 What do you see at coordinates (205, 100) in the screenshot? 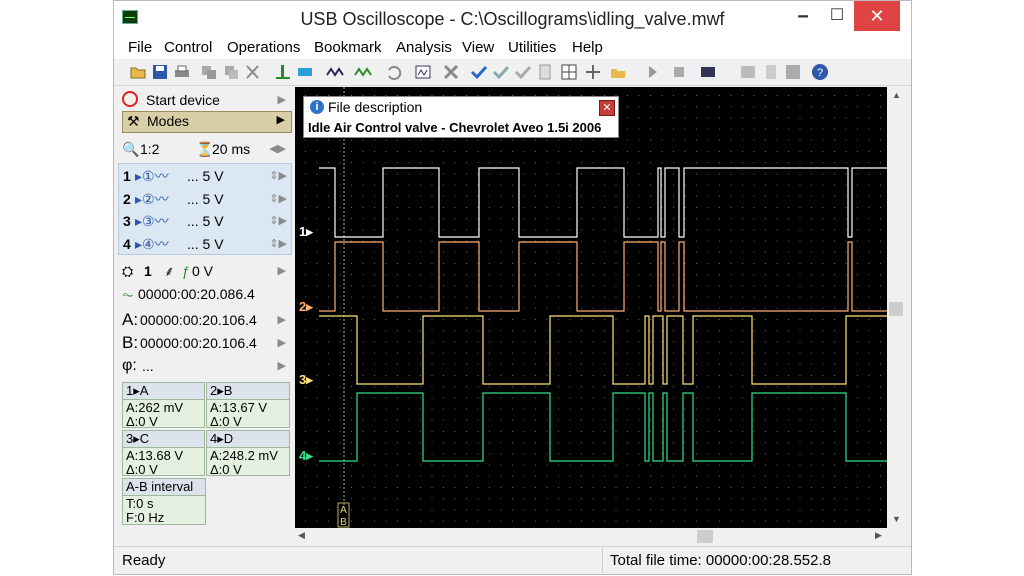
I see `start-device-button: Start device ▶` at bounding box center [205, 100].